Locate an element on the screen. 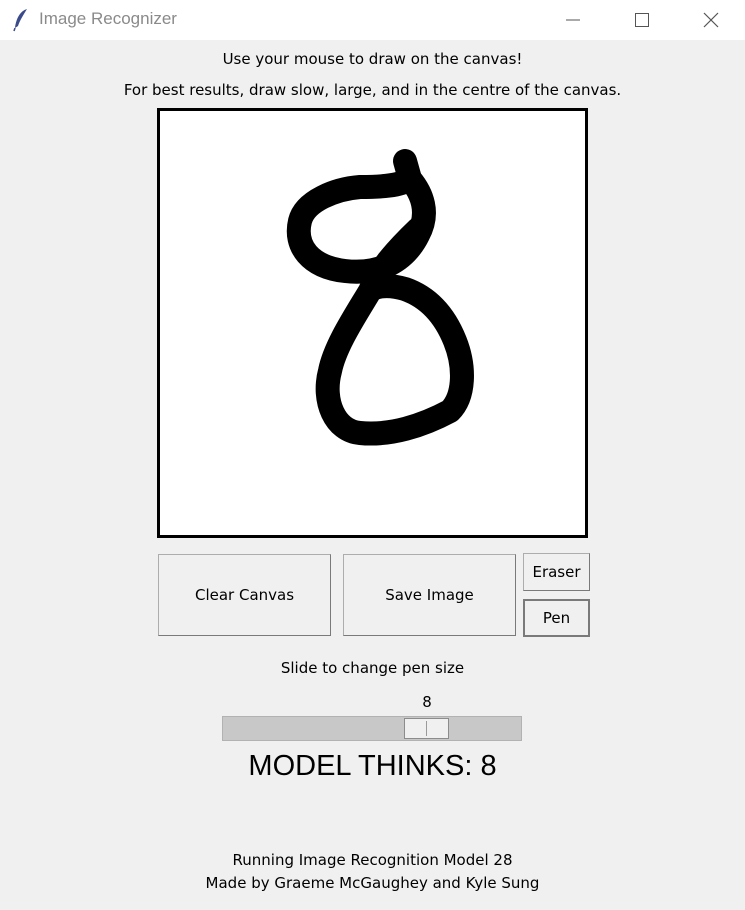  close-icon is located at coordinates (711, 20).